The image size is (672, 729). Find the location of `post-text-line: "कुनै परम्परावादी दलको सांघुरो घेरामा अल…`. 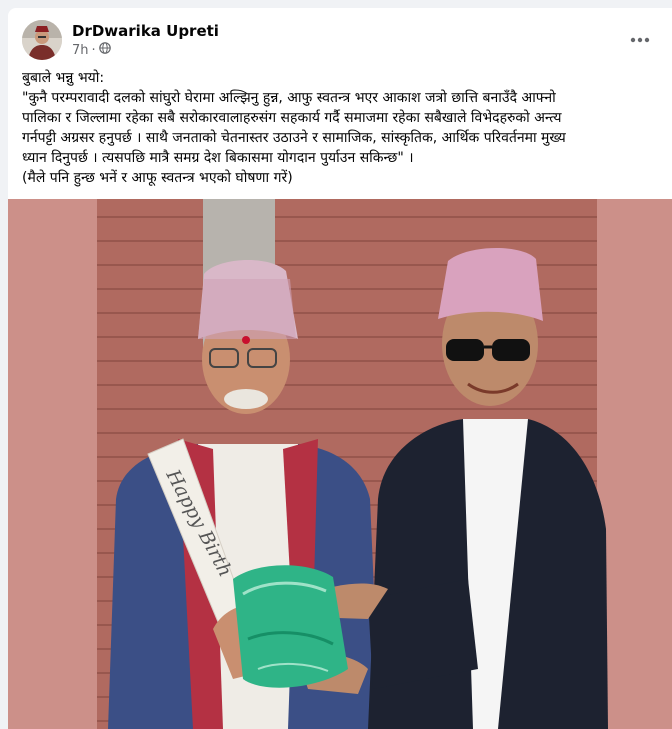

post-text-line: "कुनै परम्परावादी दलको सांघुरो घेरामा अल… is located at coordinates (289, 98).